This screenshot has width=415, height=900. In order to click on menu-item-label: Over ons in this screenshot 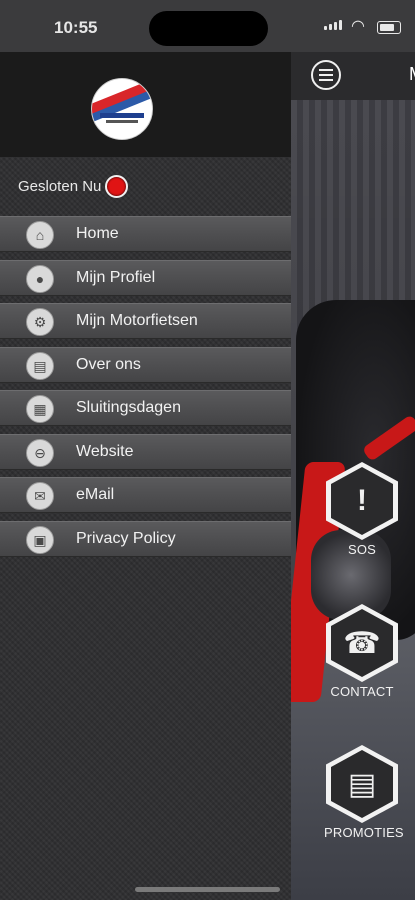, I will do `click(108, 364)`.